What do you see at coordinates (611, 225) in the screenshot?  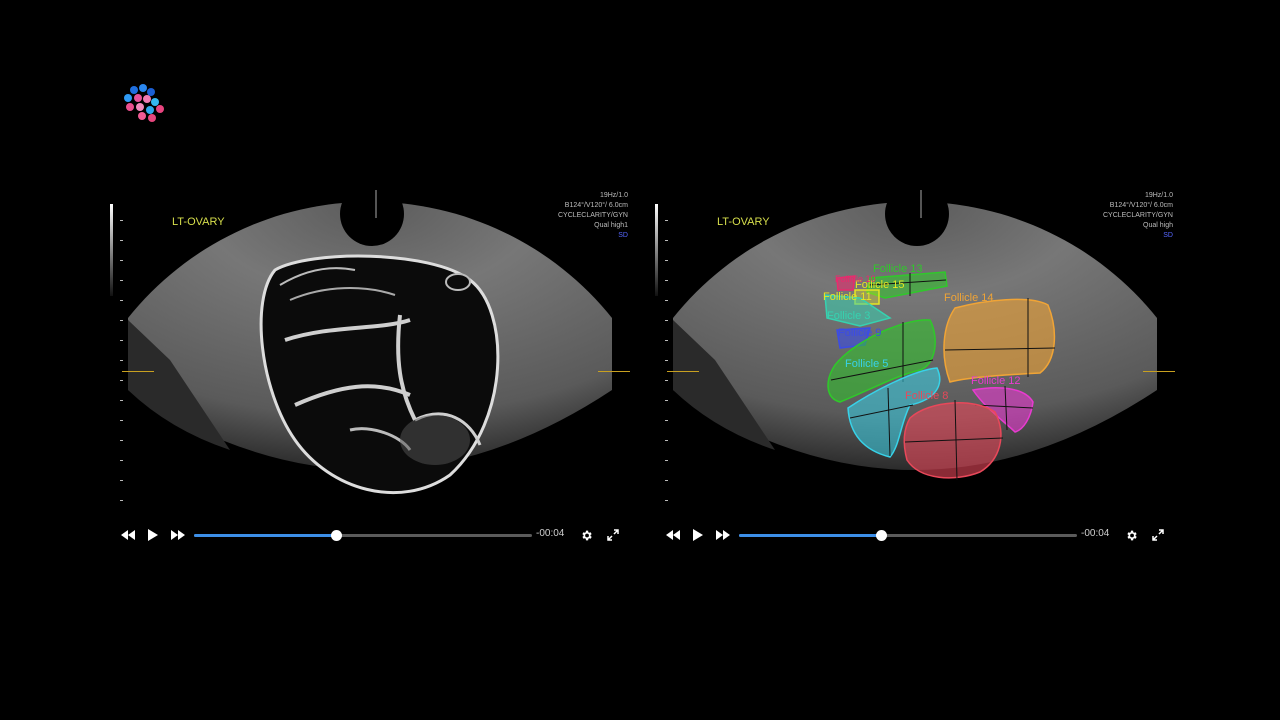 I see `quality: Qual high1` at bounding box center [611, 225].